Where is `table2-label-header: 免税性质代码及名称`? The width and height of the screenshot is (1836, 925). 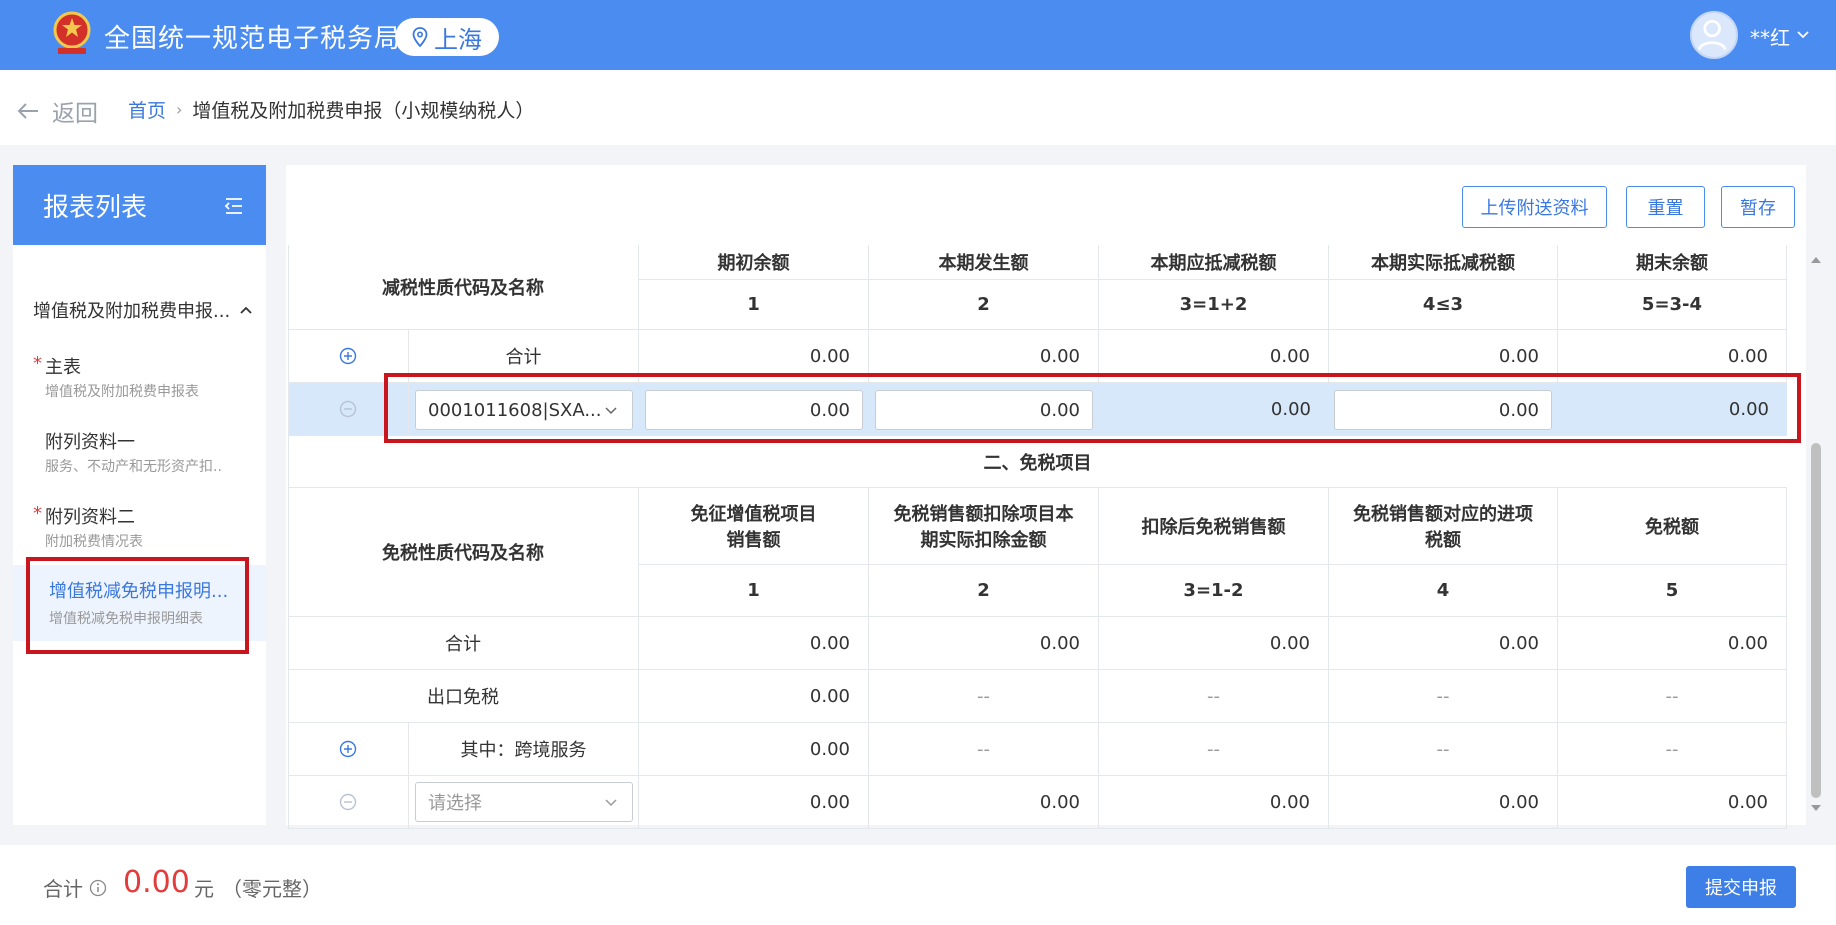 table2-label-header: 免税性质代码及名称 is located at coordinates (463, 552).